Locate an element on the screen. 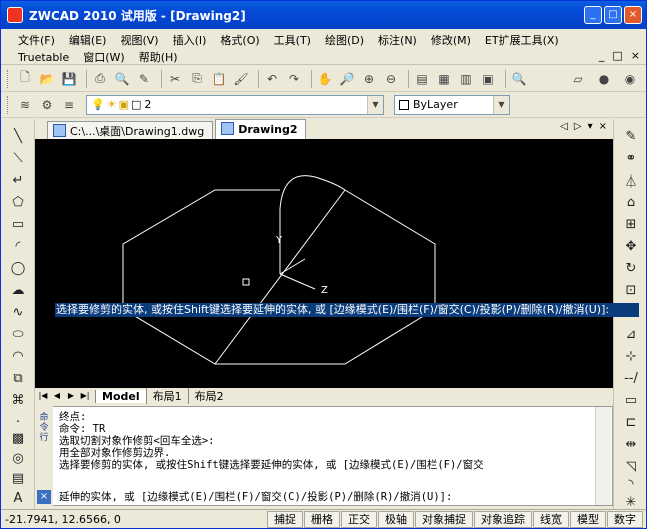  chamfer-icon: ◹ is located at coordinates (631, 466).